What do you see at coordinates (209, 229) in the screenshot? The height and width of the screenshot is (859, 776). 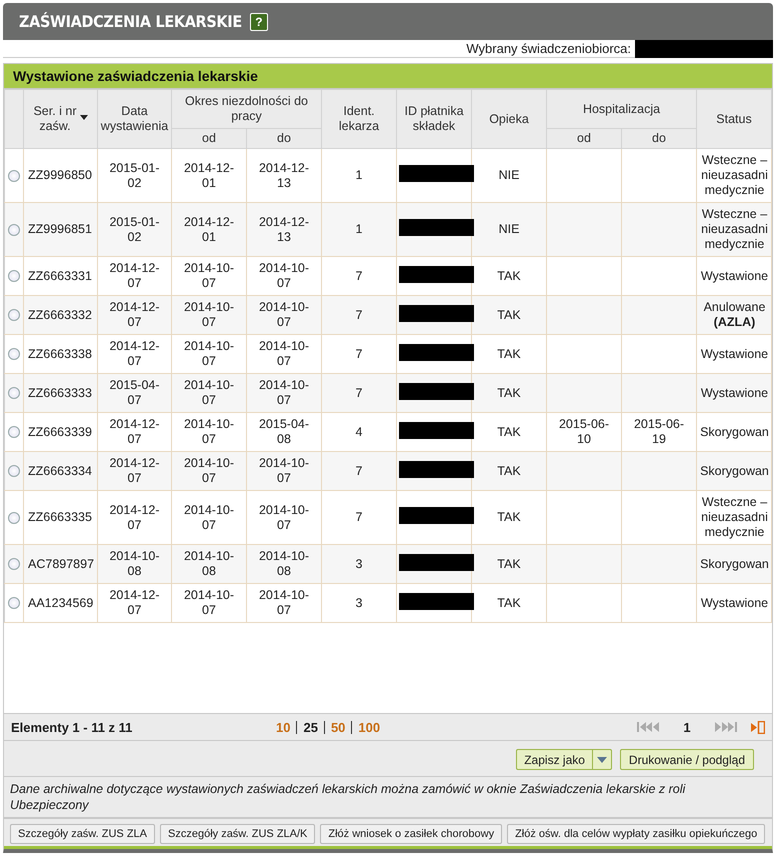 I see `table-cell-text: 2014-12-01` at bounding box center [209, 229].